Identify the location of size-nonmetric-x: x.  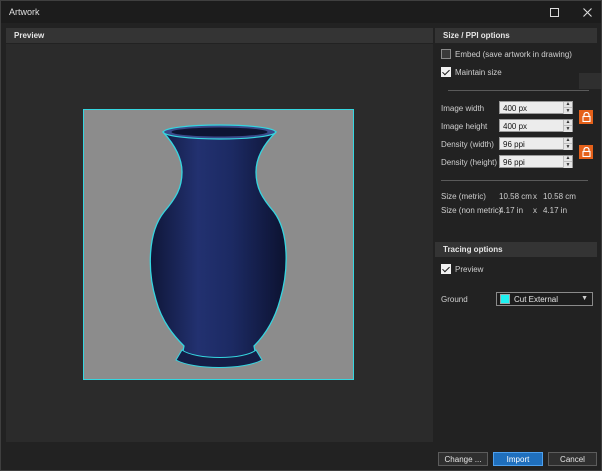
(535, 210).